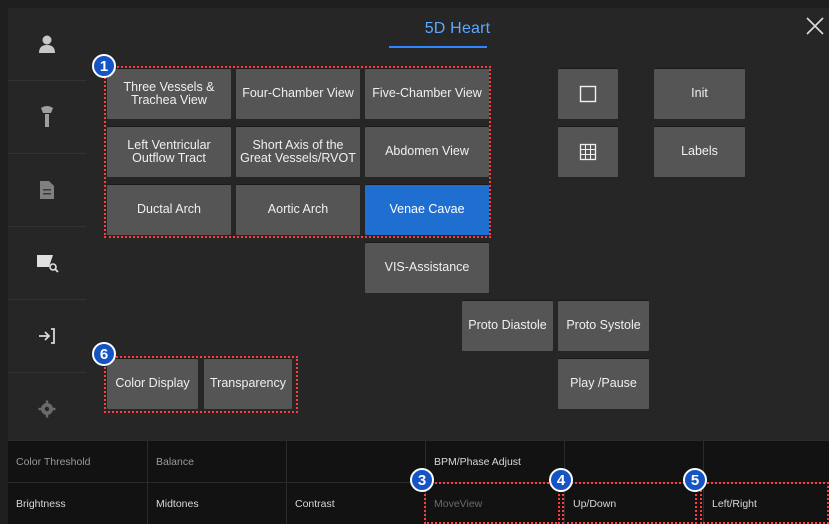 This screenshot has width=829, height=524. I want to click on labels-button: Labels, so click(699, 151).